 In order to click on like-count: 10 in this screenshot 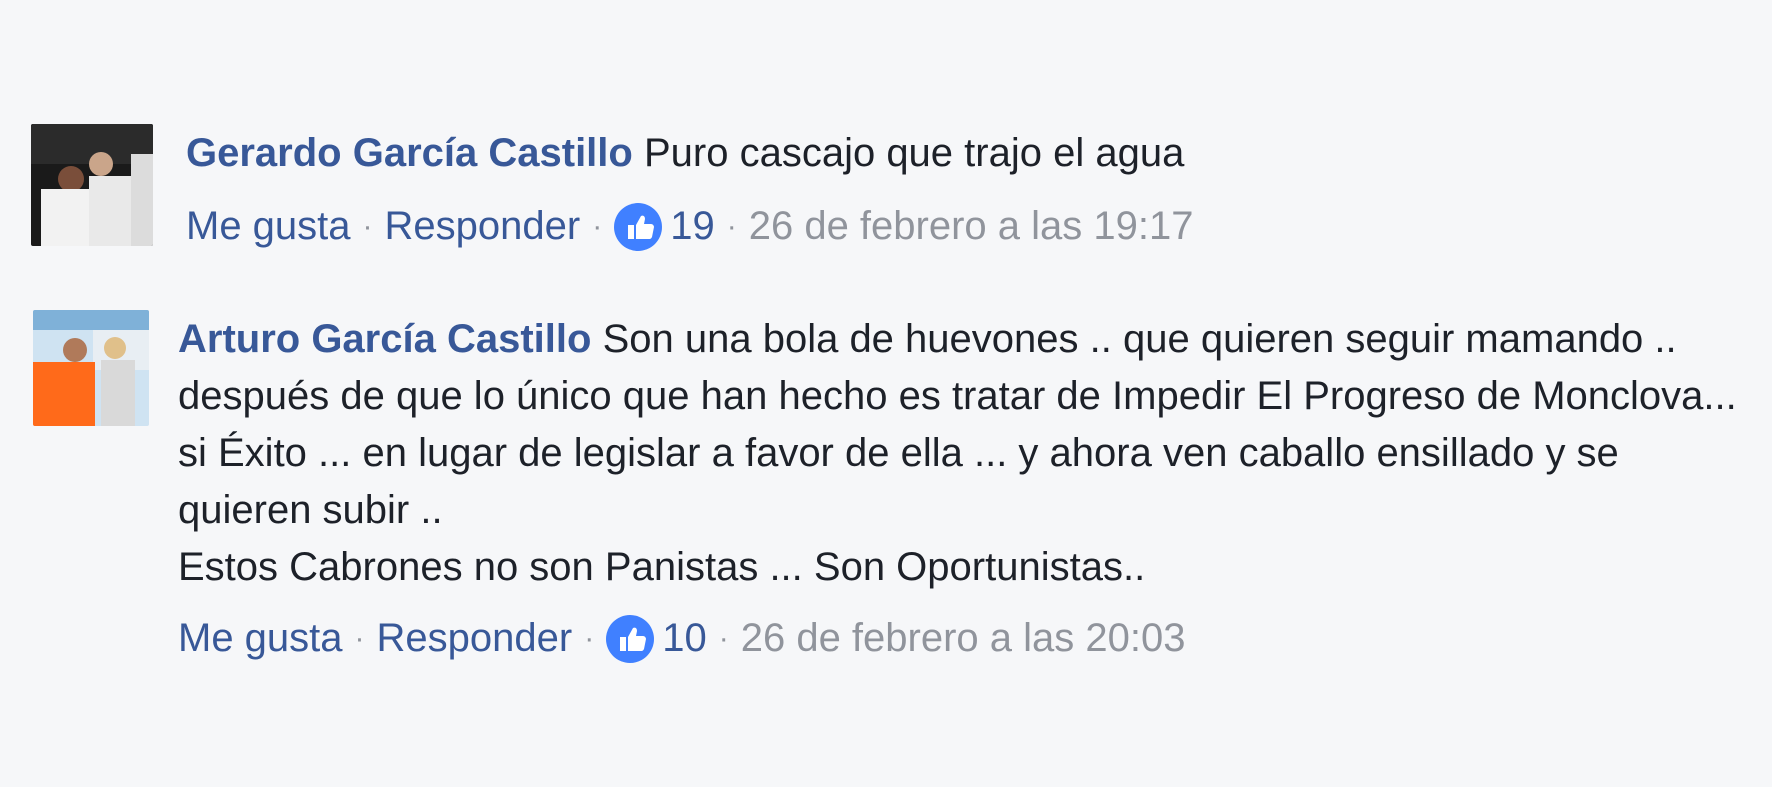, I will do `click(684, 638)`.